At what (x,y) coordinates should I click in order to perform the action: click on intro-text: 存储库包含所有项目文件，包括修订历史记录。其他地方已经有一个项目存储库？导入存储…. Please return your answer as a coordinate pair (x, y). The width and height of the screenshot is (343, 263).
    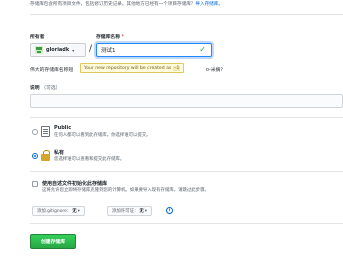
    Looking at the image, I should click on (126, 4).